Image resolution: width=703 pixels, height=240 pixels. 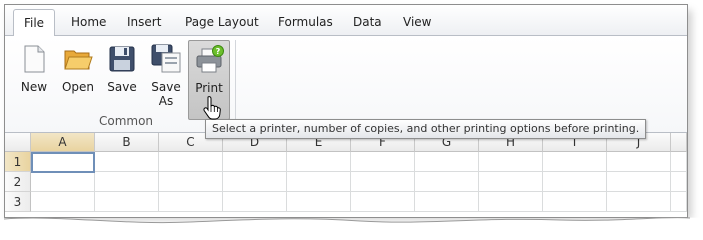 I want to click on save-as-button: Save As, so click(x=166, y=82).